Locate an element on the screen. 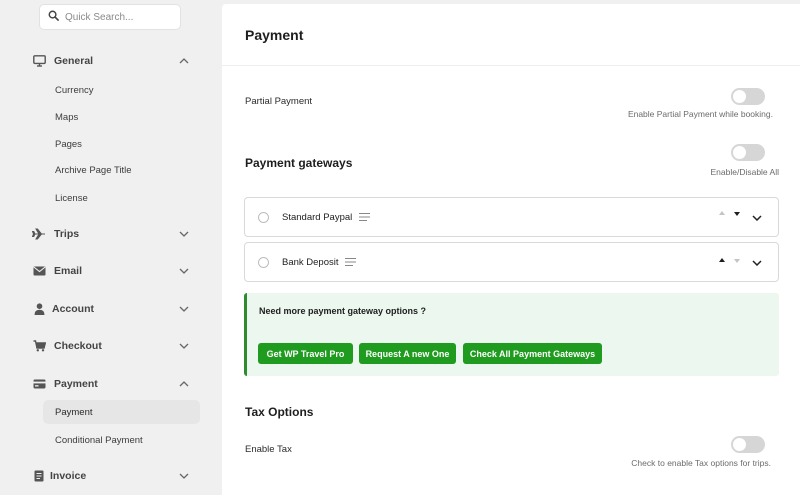 The width and height of the screenshot is (800, 495). sidebar-item-license: License is located at coordinates (121, 198).